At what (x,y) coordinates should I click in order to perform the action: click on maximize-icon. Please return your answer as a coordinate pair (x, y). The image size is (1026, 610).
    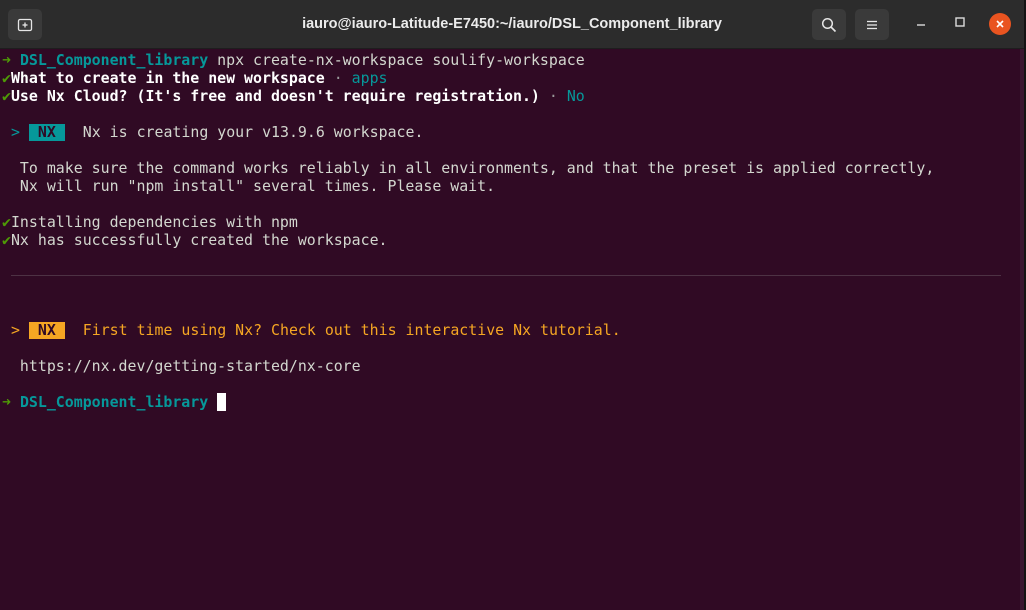
    Looking at the image, I should click on (960, 24).